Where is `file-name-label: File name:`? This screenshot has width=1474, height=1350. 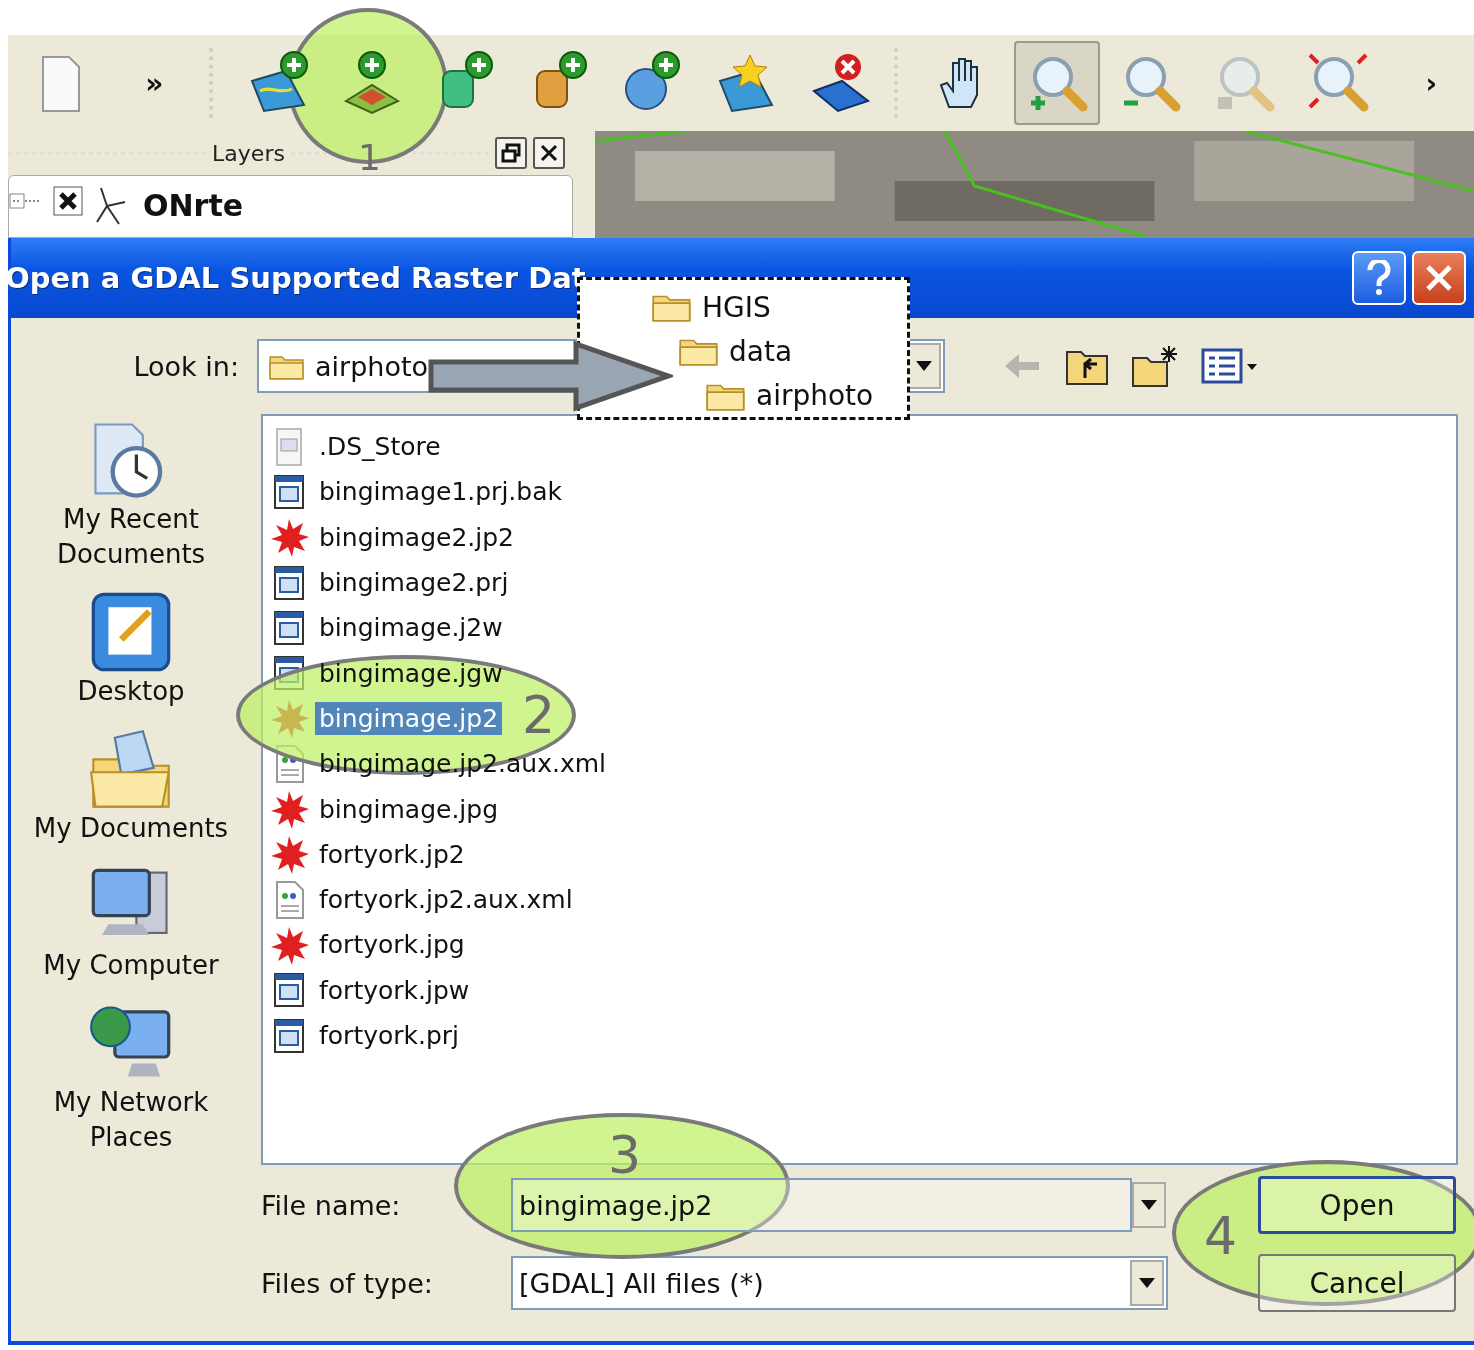
file-name-label: File name: is located at coordinates (331, 1205).